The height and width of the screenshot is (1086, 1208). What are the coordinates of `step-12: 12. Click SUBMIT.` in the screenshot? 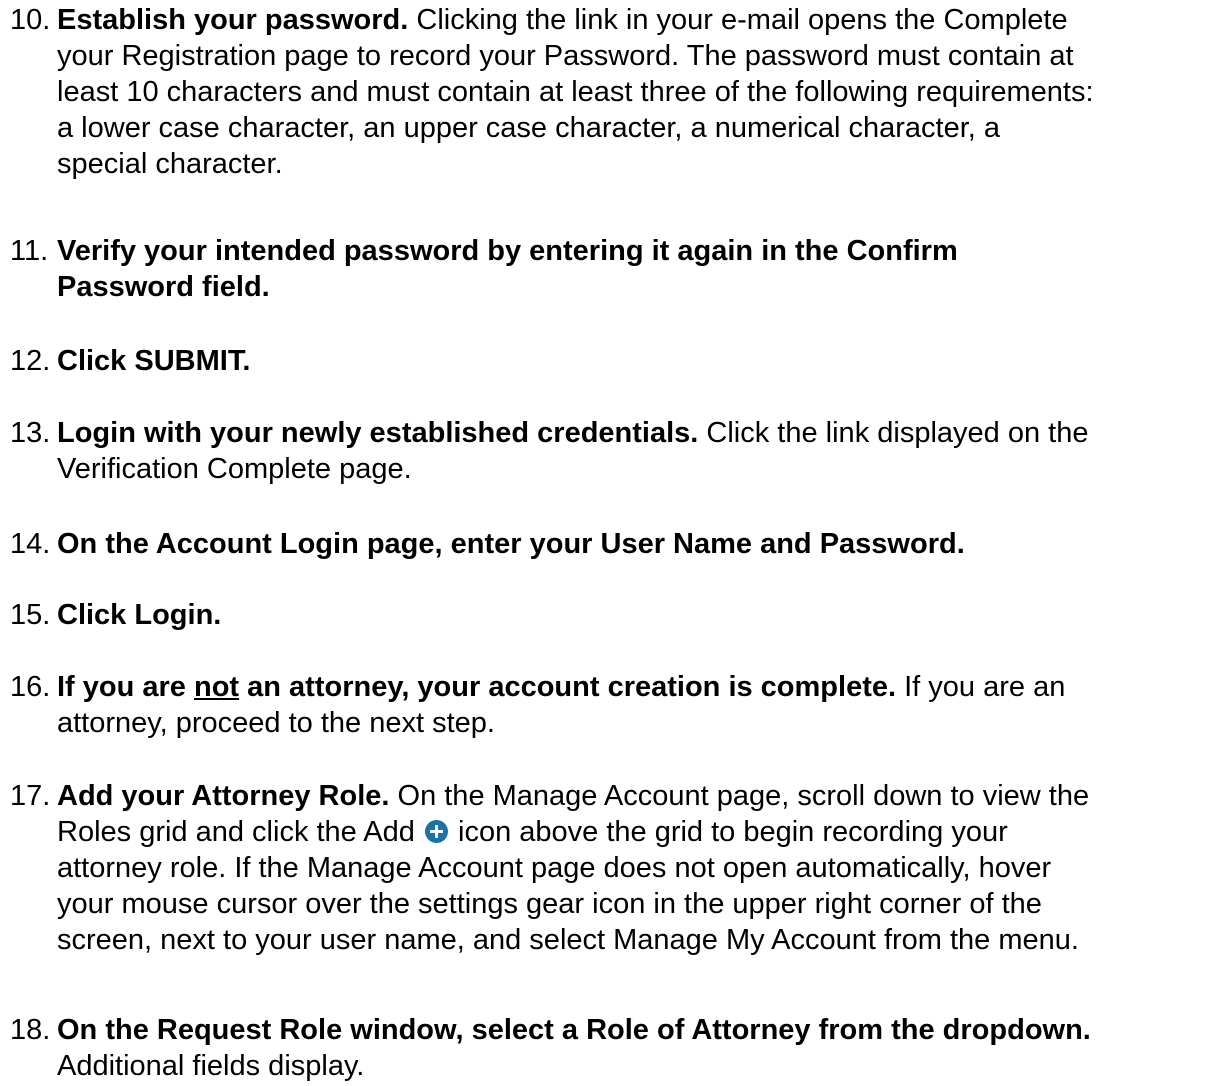 It's located at (604, 361).